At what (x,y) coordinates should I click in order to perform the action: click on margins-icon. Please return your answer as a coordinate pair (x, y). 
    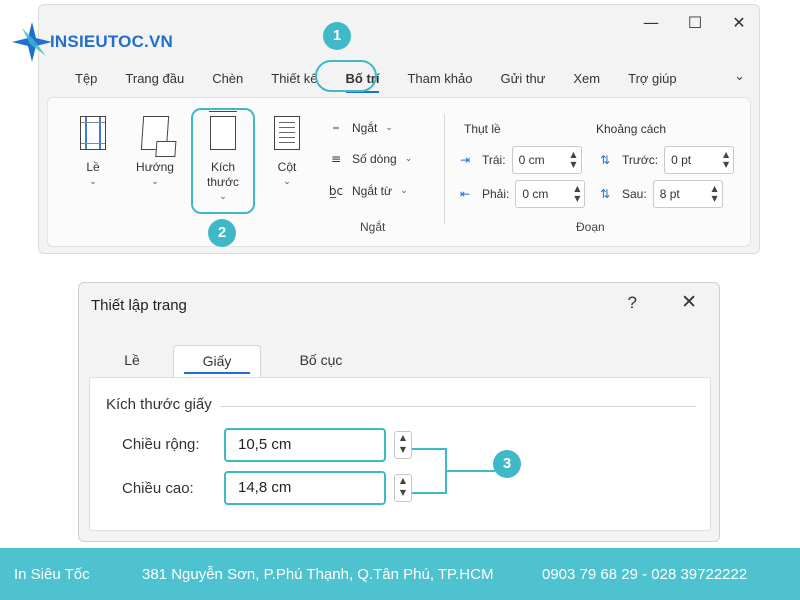
    Looking at the image, I should click on (93, 133).